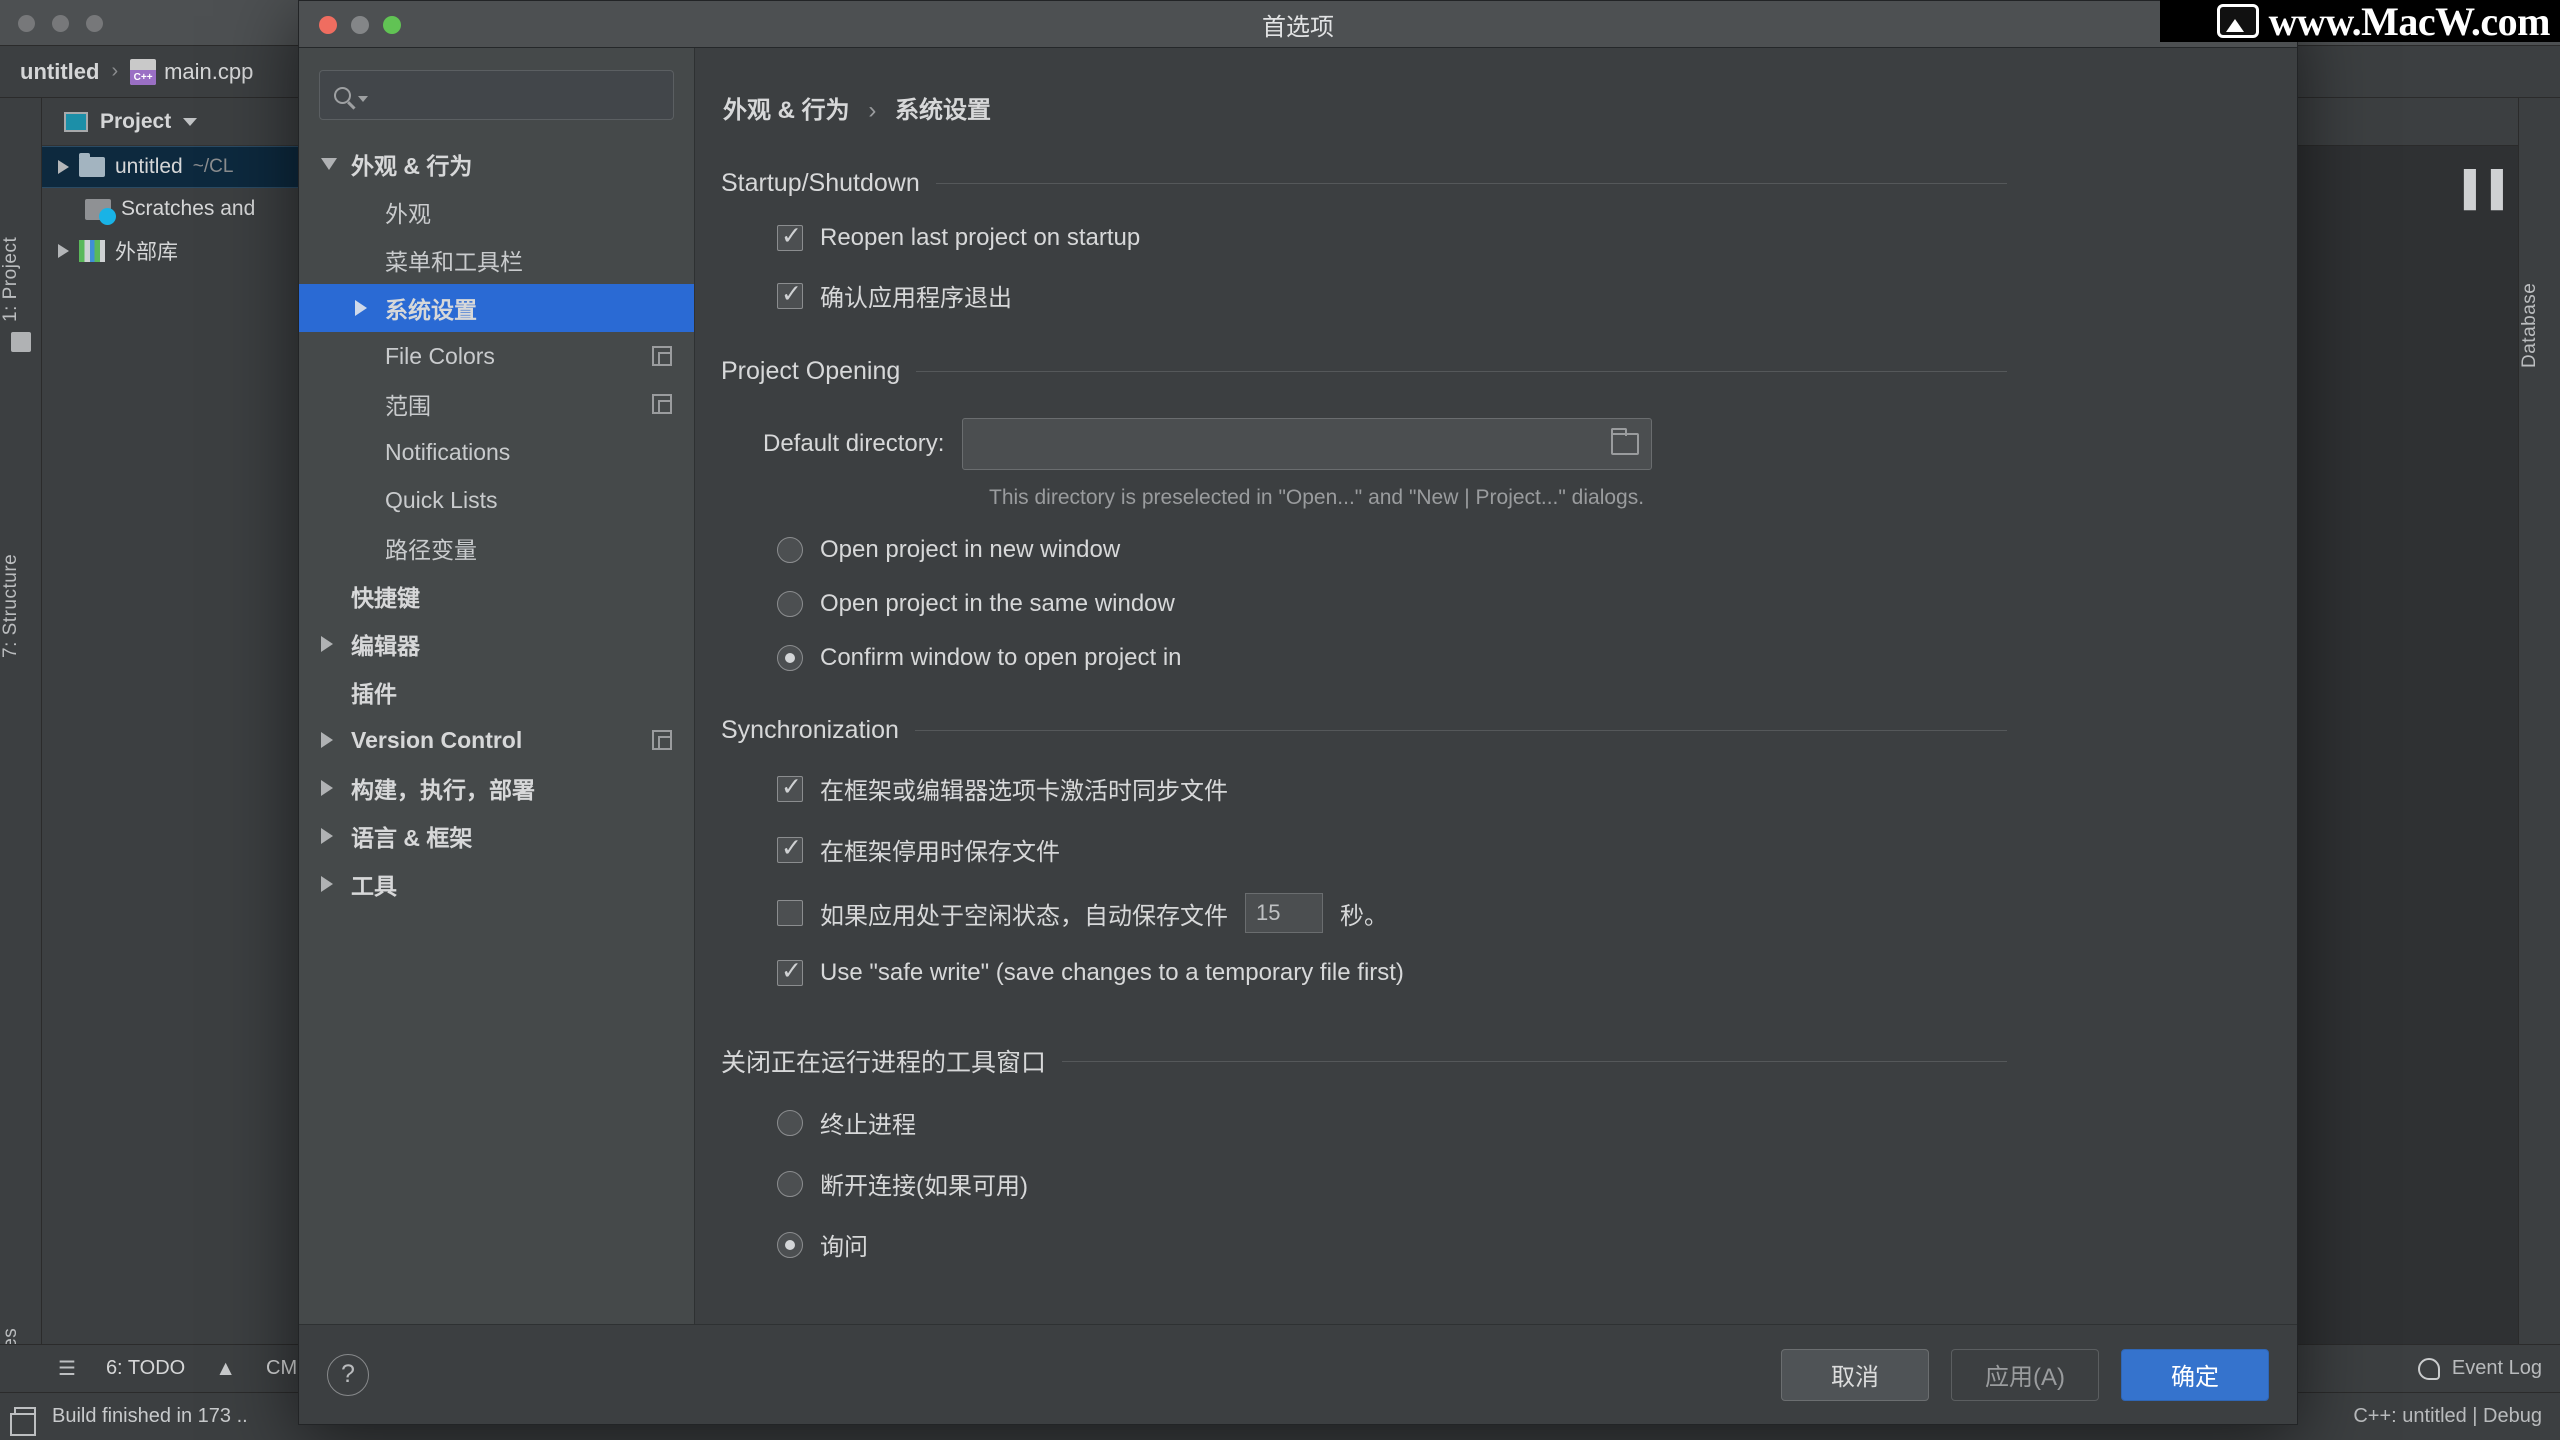 The height and width of the screenshot is (1440, 2560). I want to click on default-directory-input, so click(1293, 444).